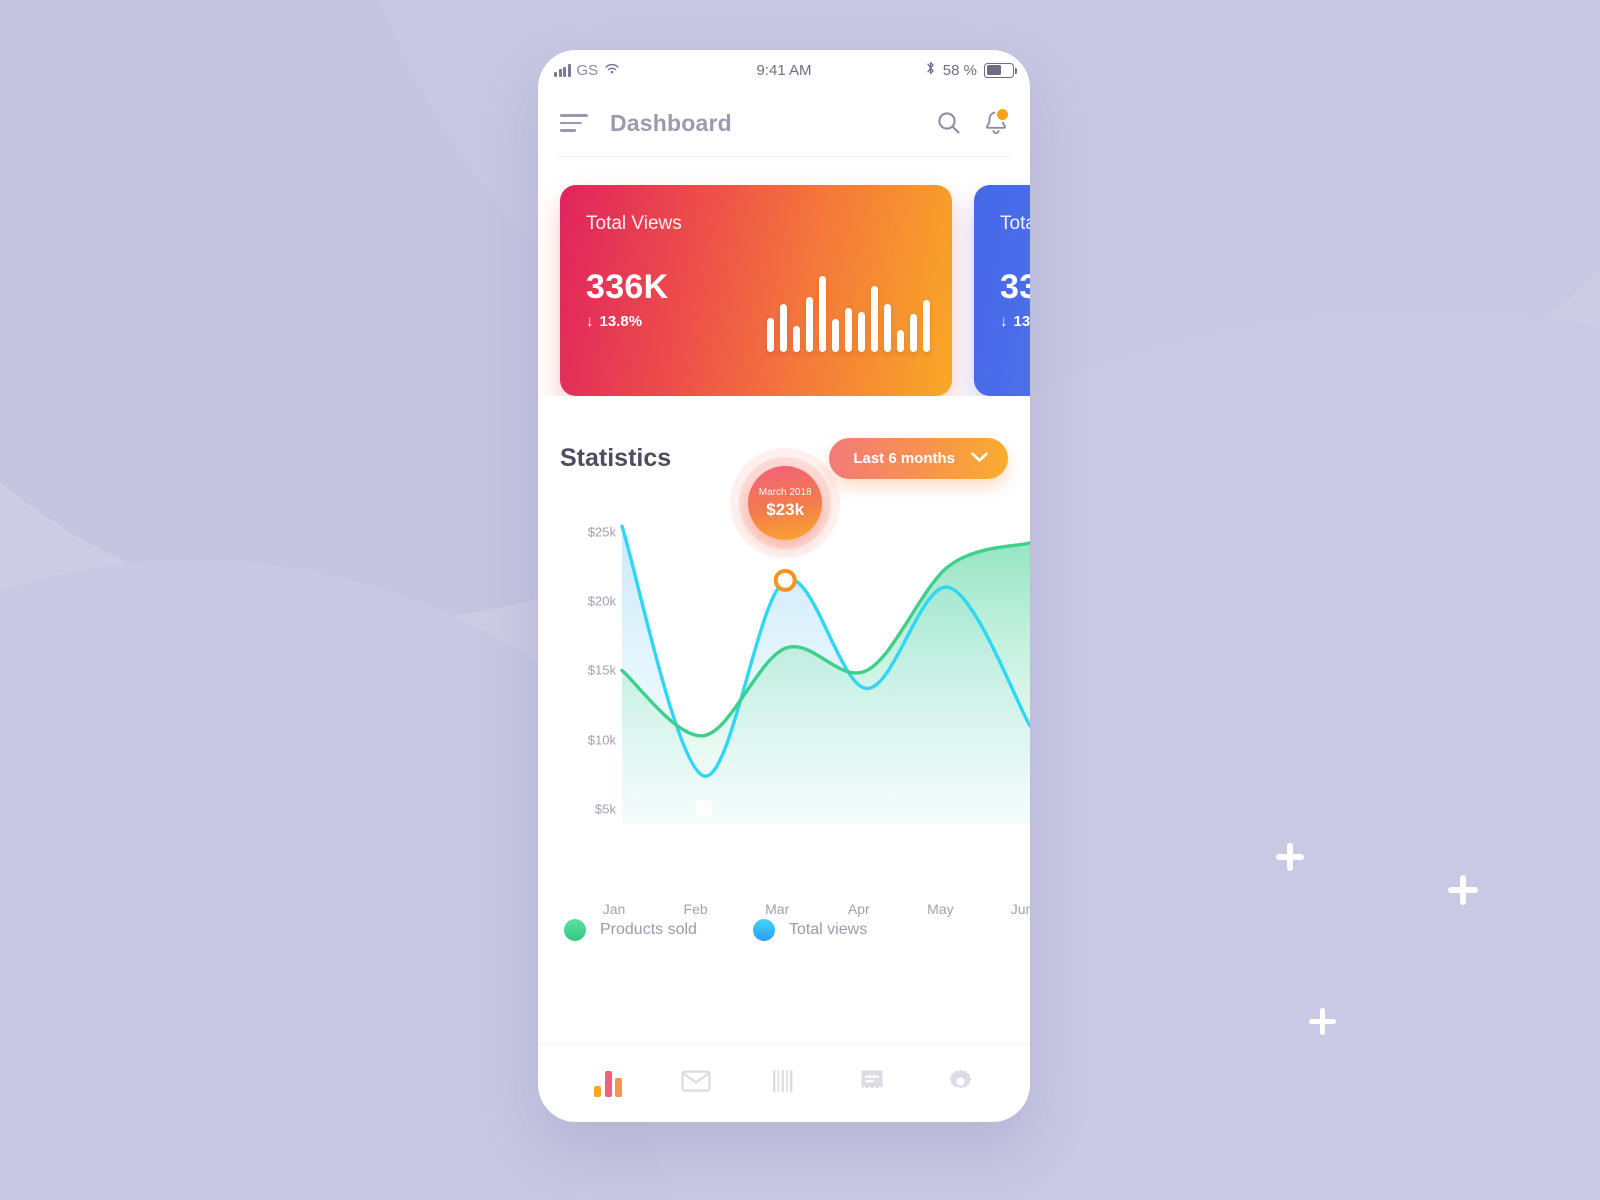 The height and width of the screenshot is (1200, 1600). I want to click on y-tick-label: $25k, so click(601, 532).